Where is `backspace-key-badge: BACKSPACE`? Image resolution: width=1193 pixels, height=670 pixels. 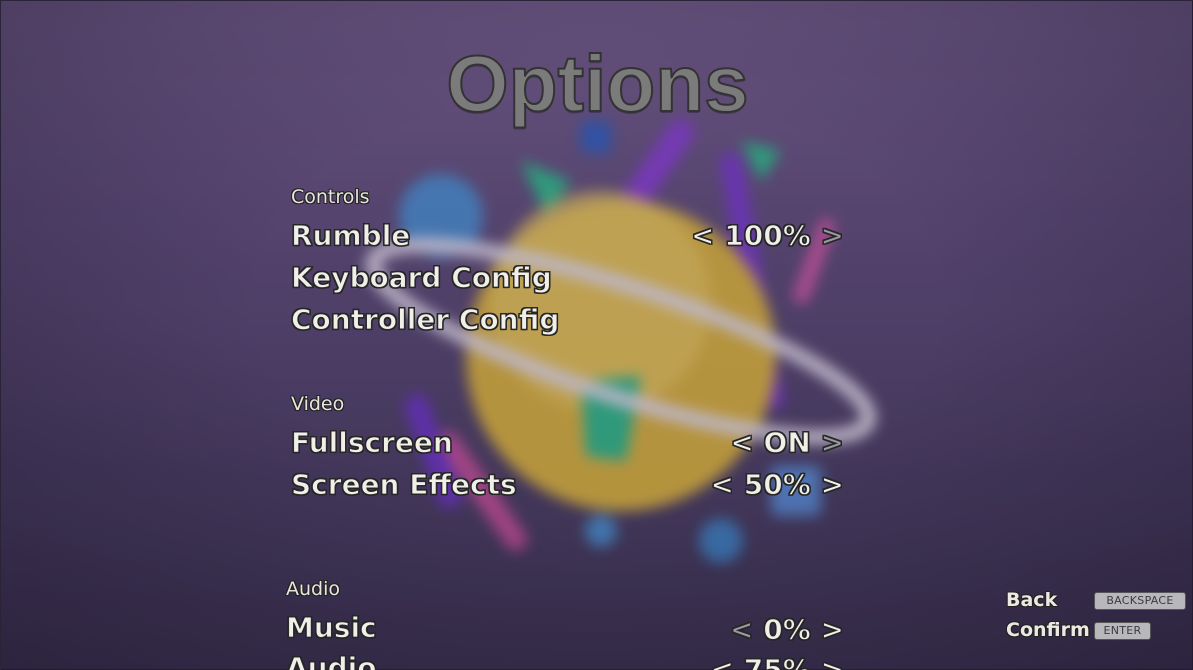 backspace-key-badge: BACKSPACE is located at coordinates (1140, 601).